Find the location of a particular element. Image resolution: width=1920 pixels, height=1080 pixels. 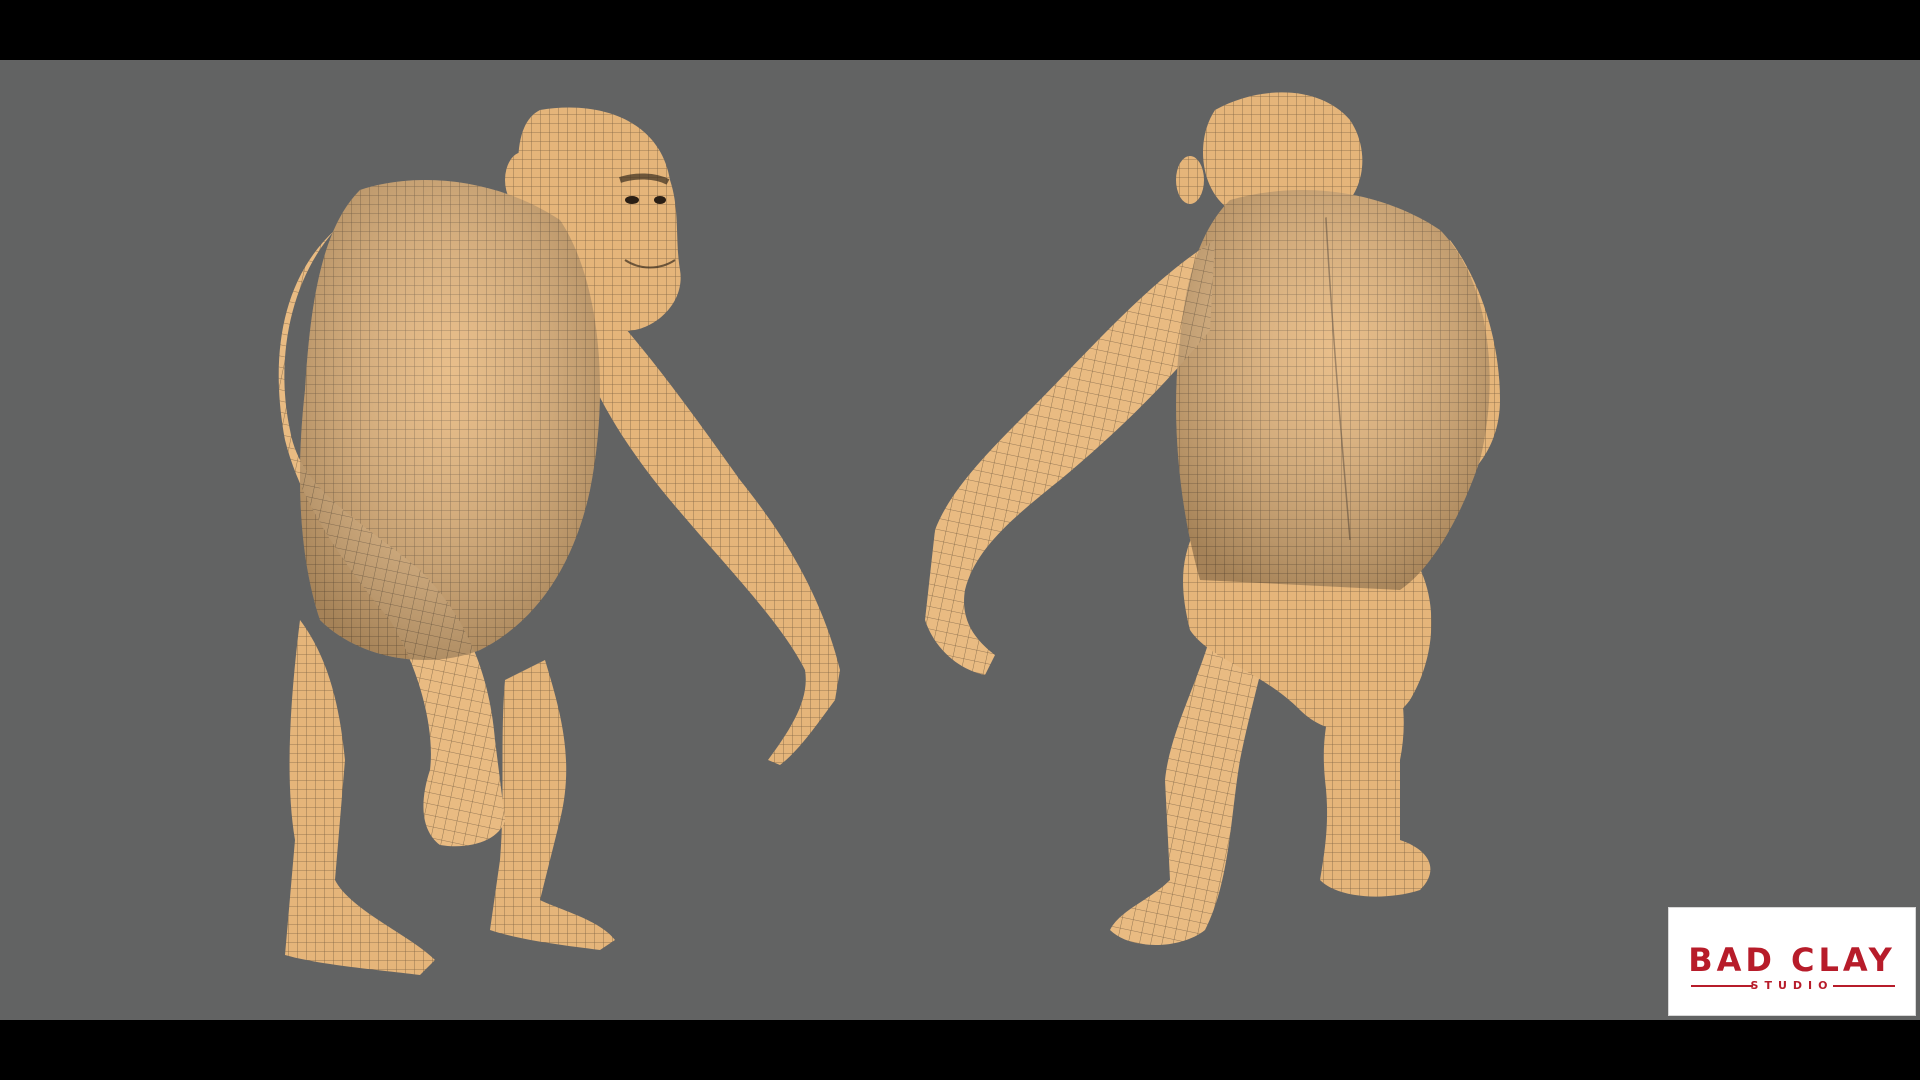

logo-title: BAD CLAY is located at coordinates (1792, 960).